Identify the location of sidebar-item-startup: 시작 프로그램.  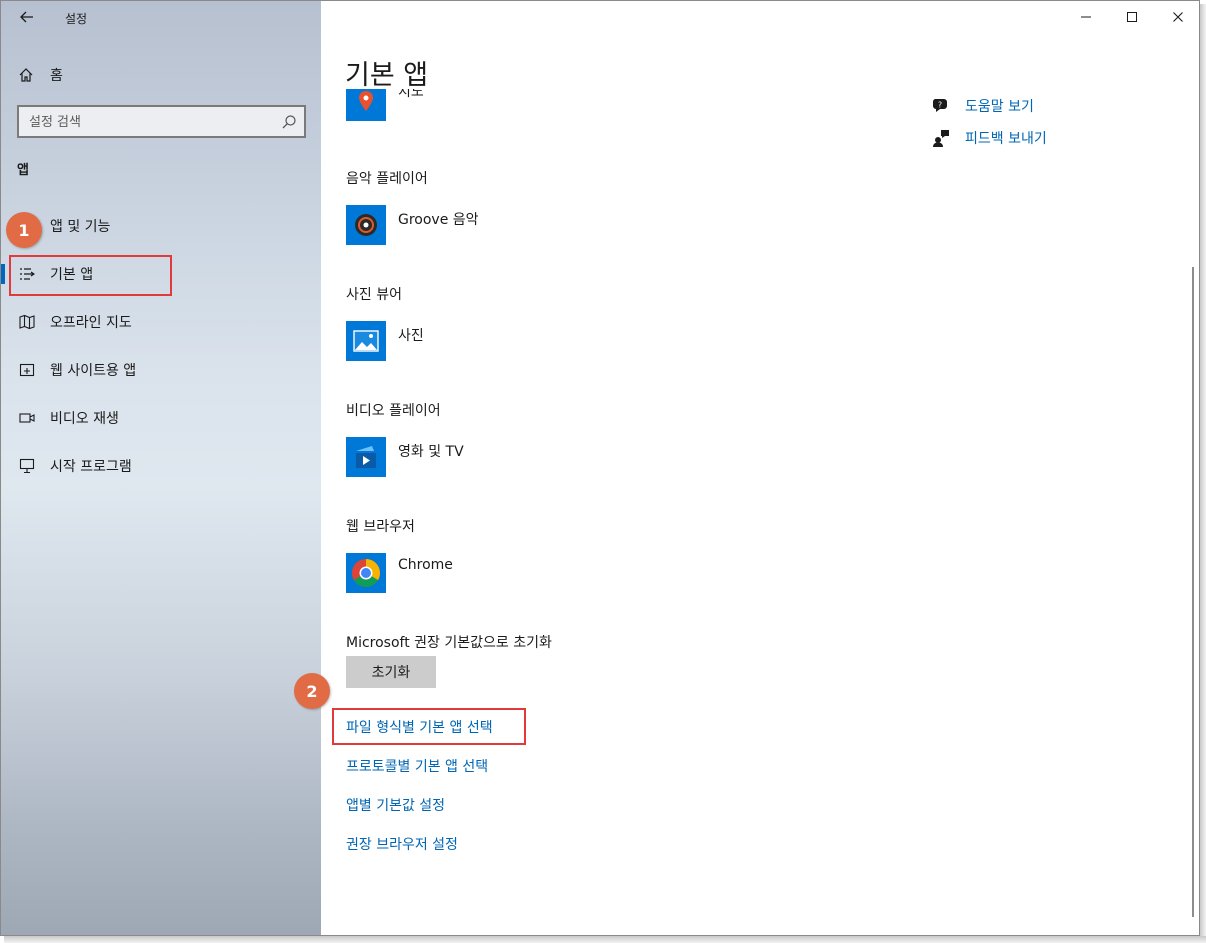
(161, 466).